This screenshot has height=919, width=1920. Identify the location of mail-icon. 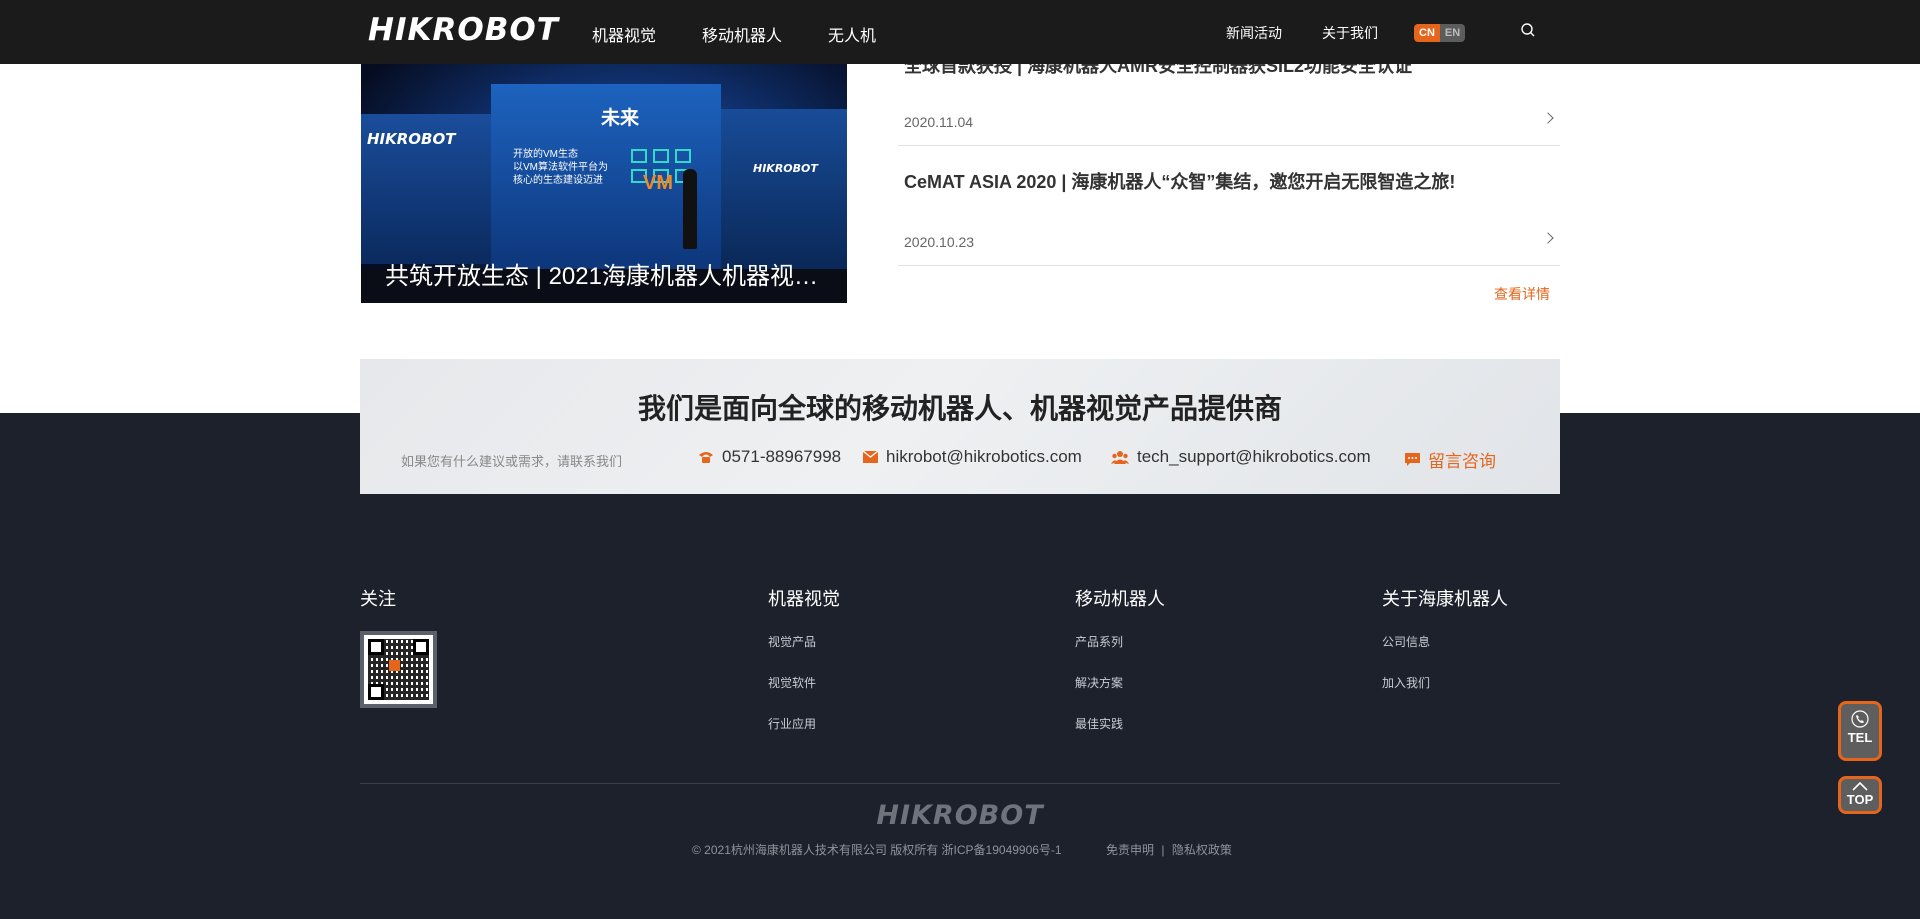
(870, 457).